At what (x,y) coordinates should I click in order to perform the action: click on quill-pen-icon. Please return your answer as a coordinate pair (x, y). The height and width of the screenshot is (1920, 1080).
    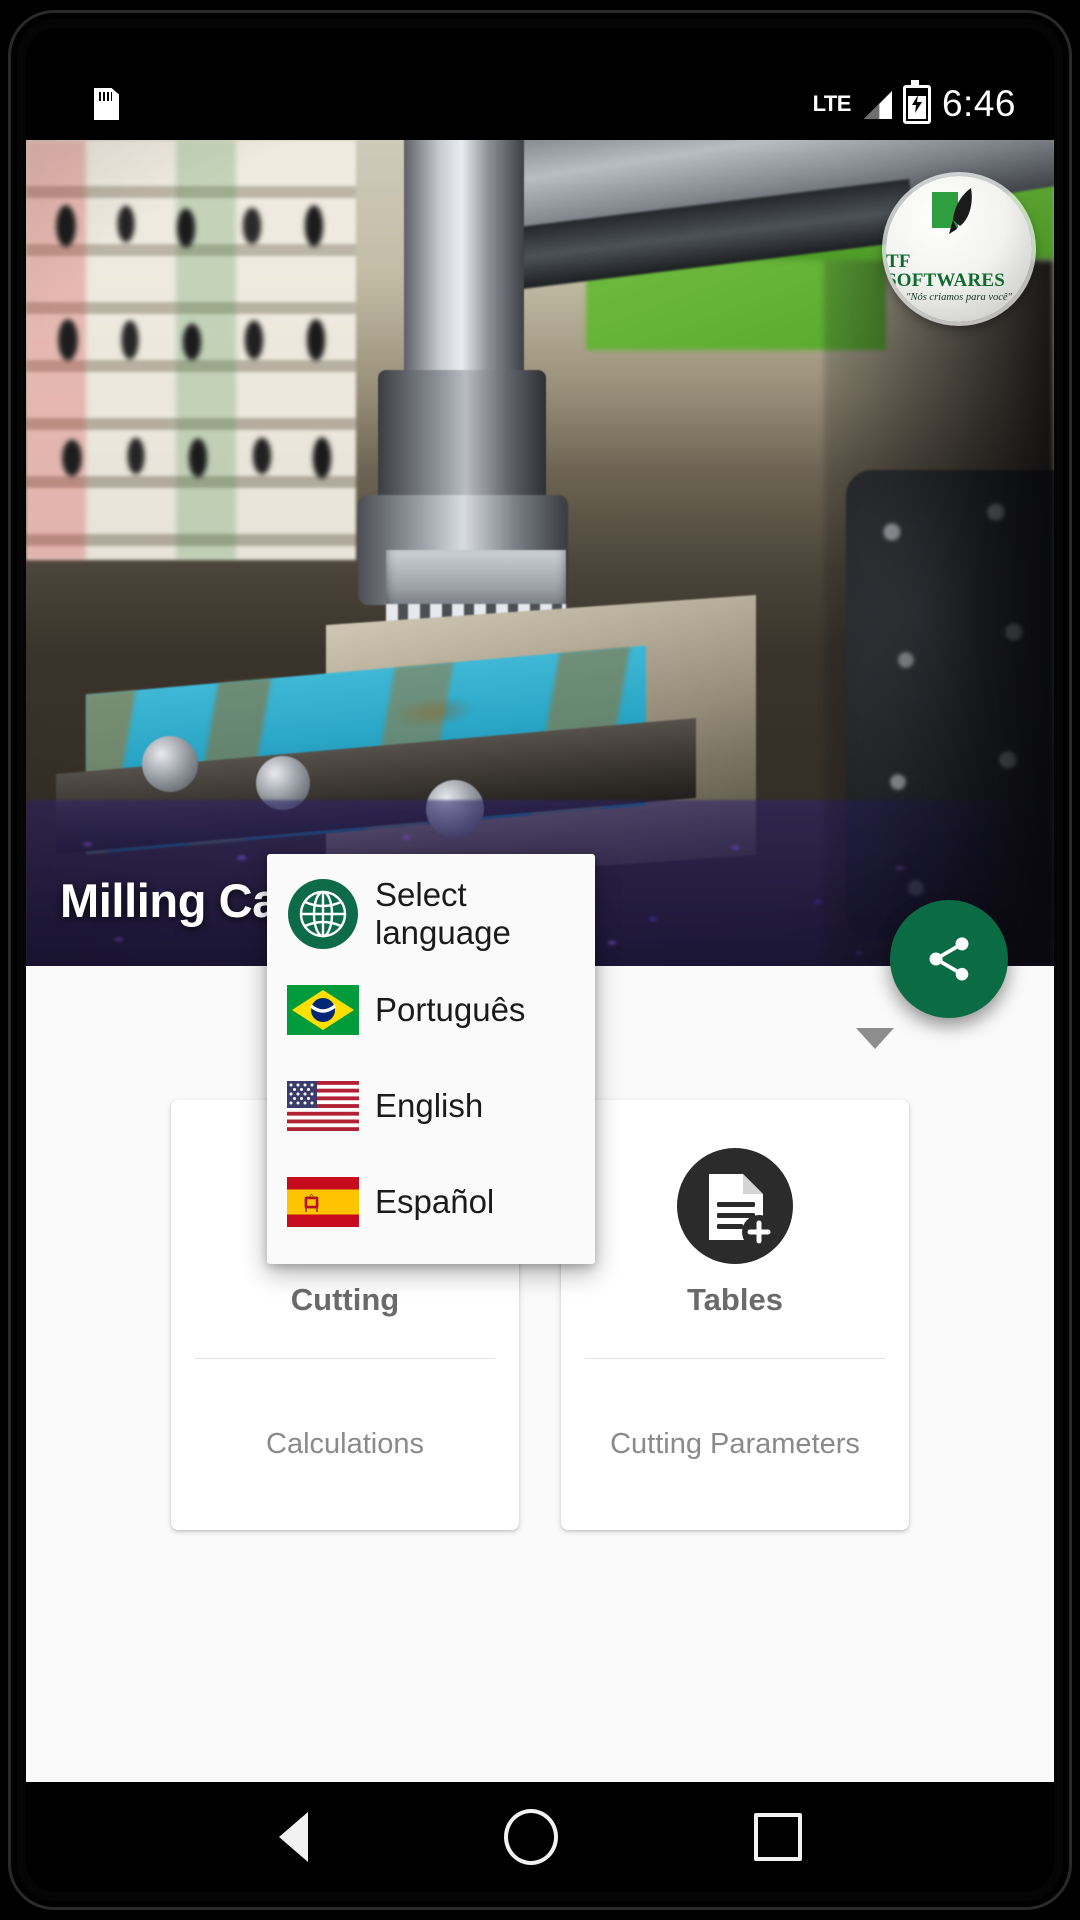
    Looking at the image, I should click on (959, 219).